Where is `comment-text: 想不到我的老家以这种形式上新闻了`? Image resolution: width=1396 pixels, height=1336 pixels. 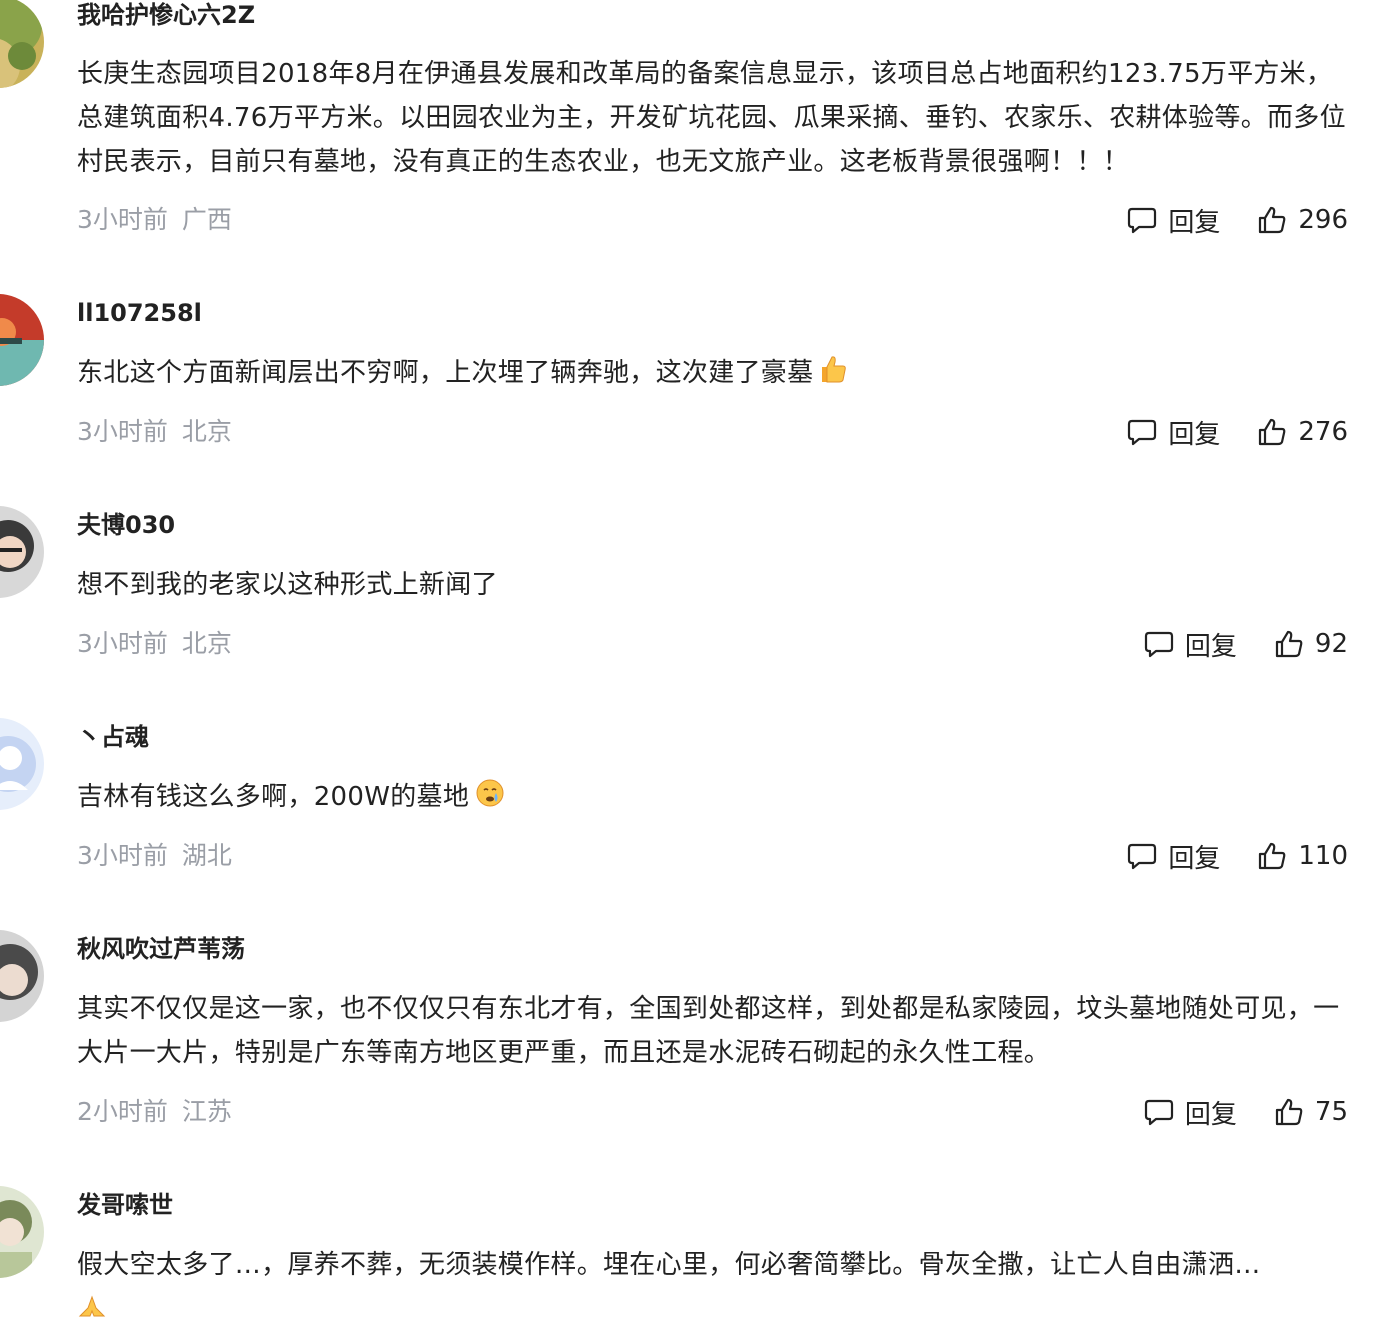 comment-text: 想不到我的老家以这种形式上新闻了 is located at coordinates (287, 585).